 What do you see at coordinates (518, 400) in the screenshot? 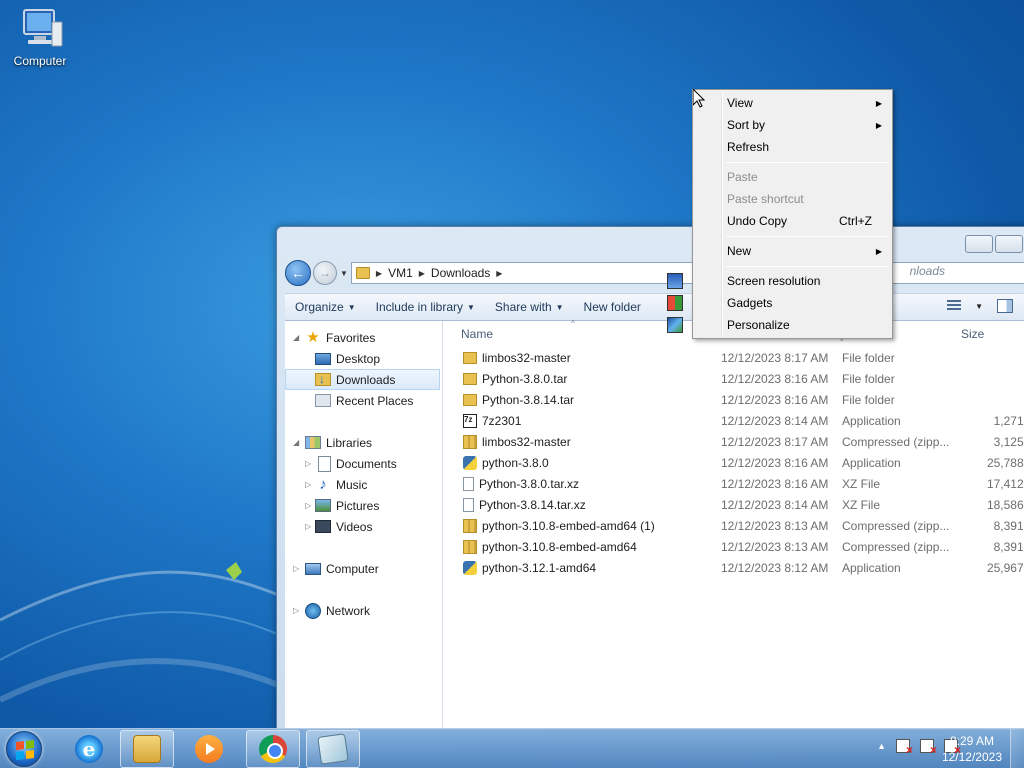
I see `file-name-cell: Python-3.8.14.tar` at bounding box center [518, 400].